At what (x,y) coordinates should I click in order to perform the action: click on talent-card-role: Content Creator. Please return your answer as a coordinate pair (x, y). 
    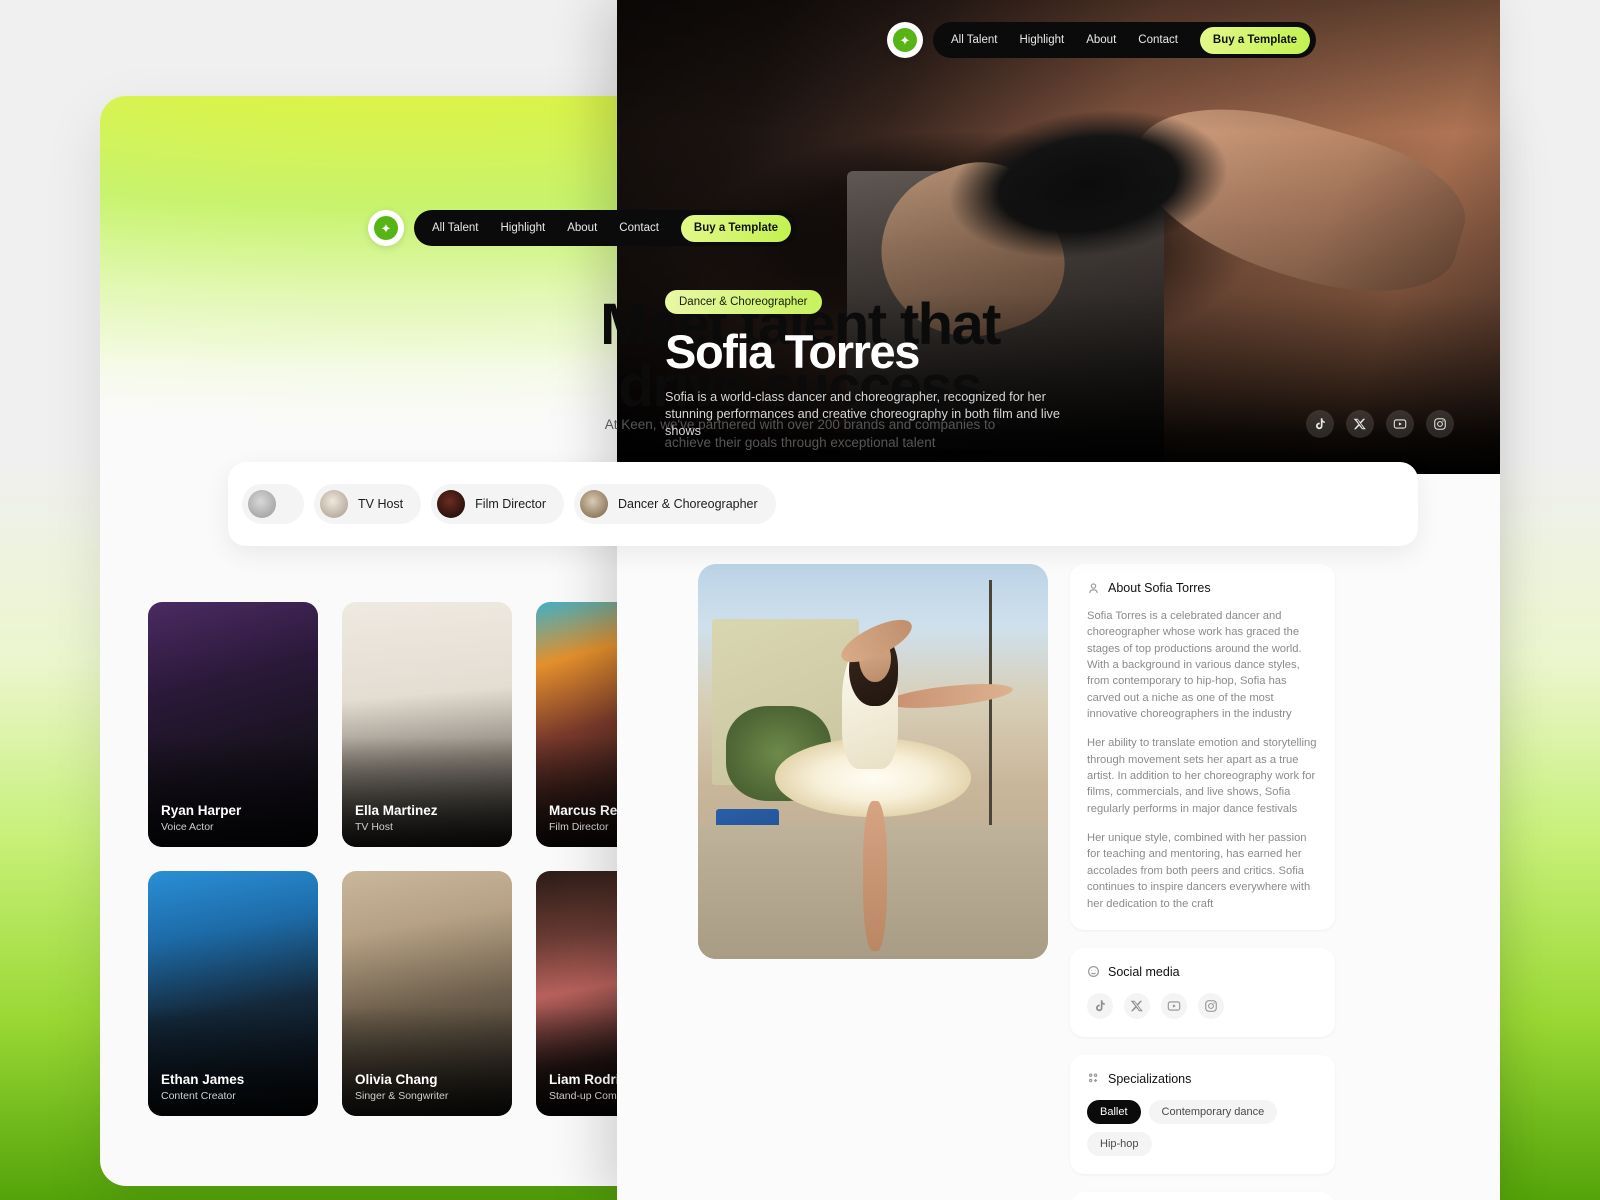
    Looking at the image, I should click on (198, 1096).